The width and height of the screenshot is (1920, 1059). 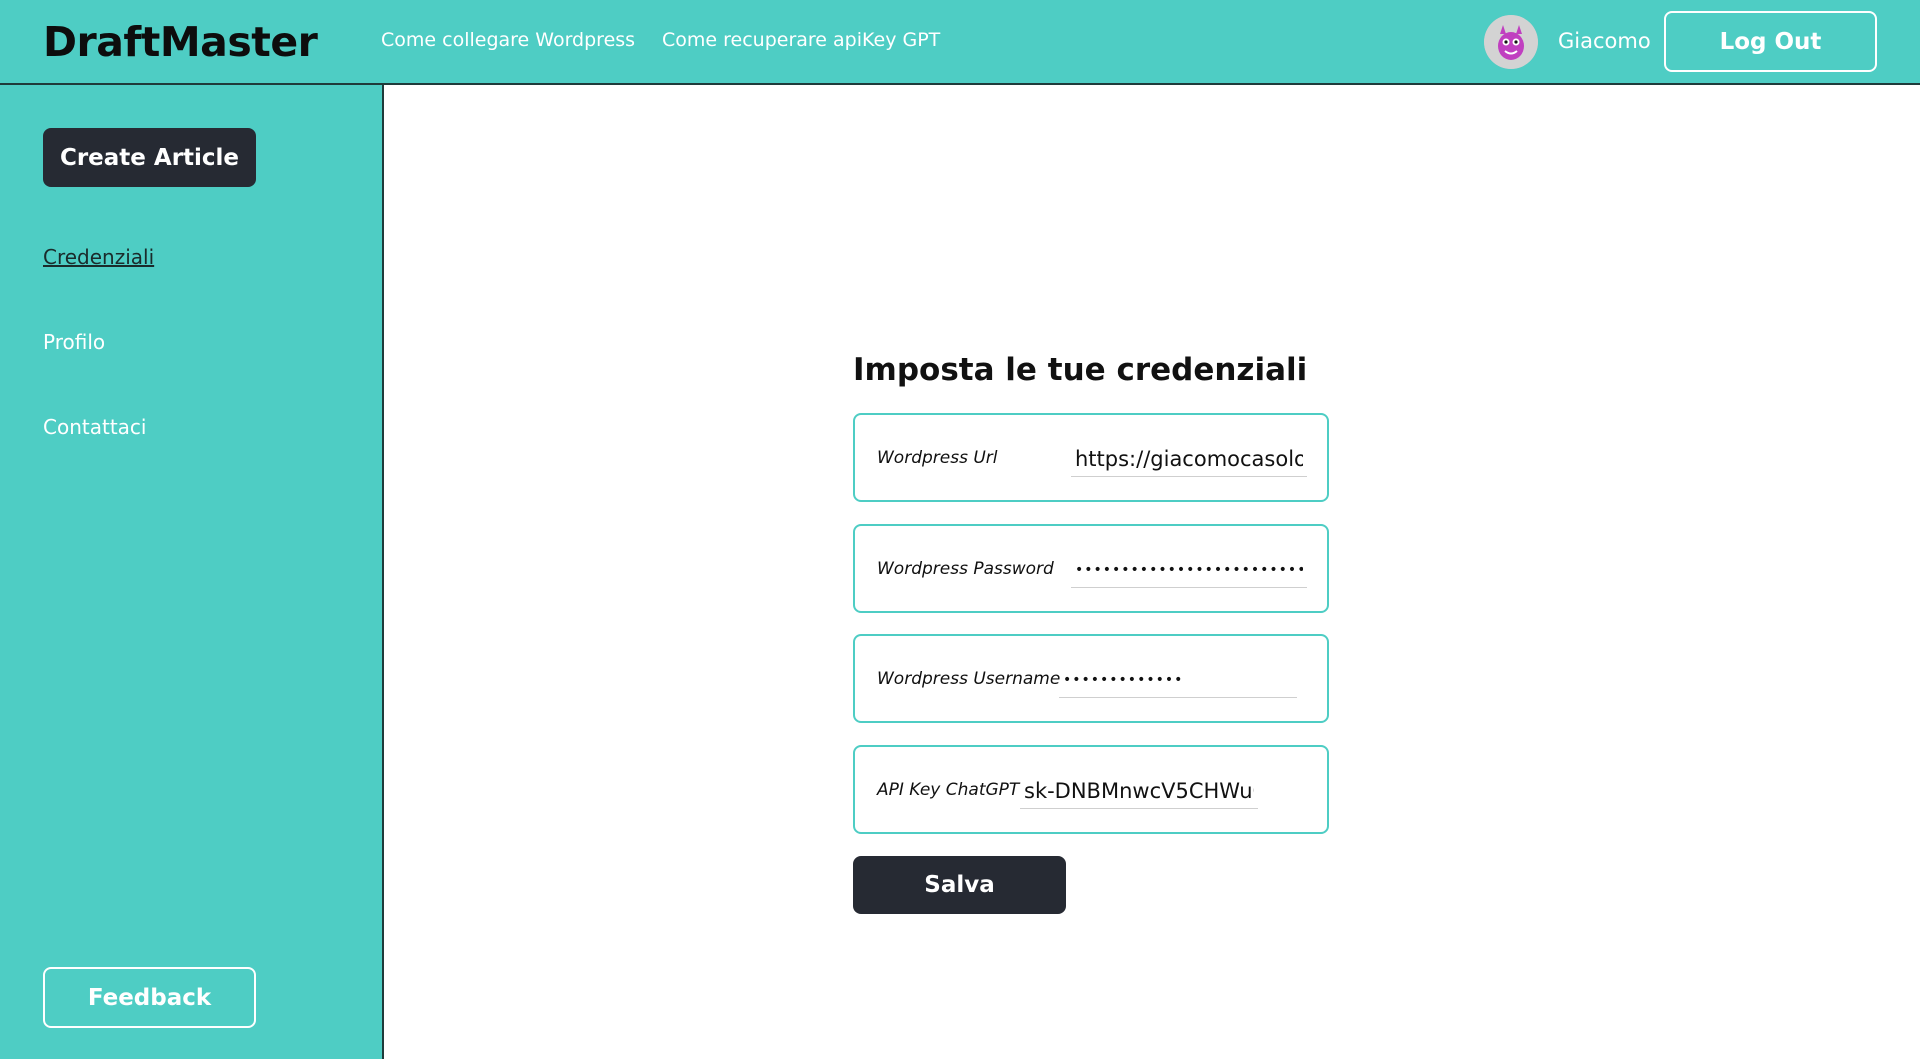 I want to click on feedback-button: Feedback, so click(x=149, y=997).